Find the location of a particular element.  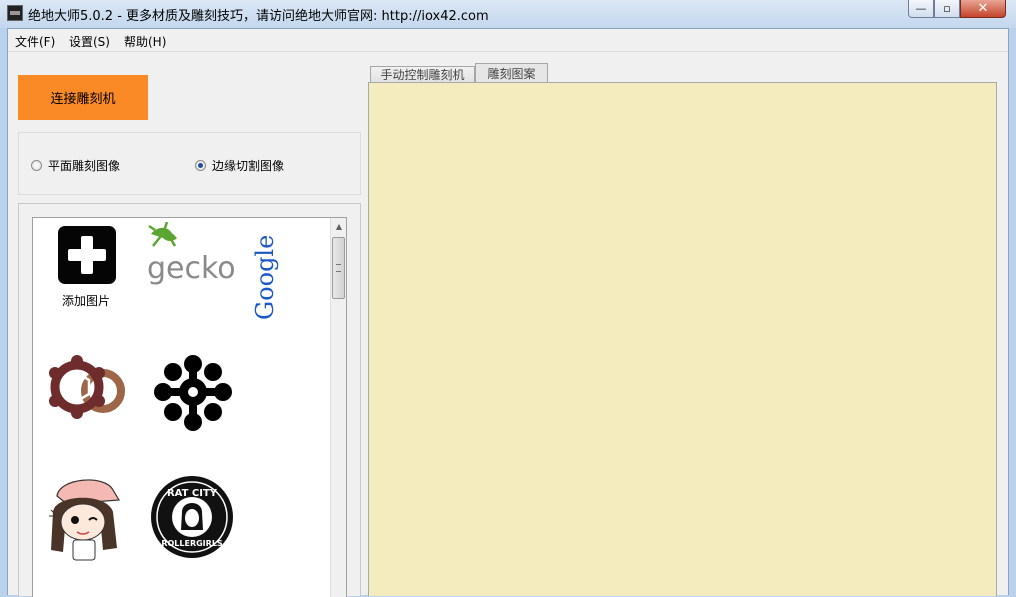

gecko-logo-text: gecko is located at coordinates (191, 268).